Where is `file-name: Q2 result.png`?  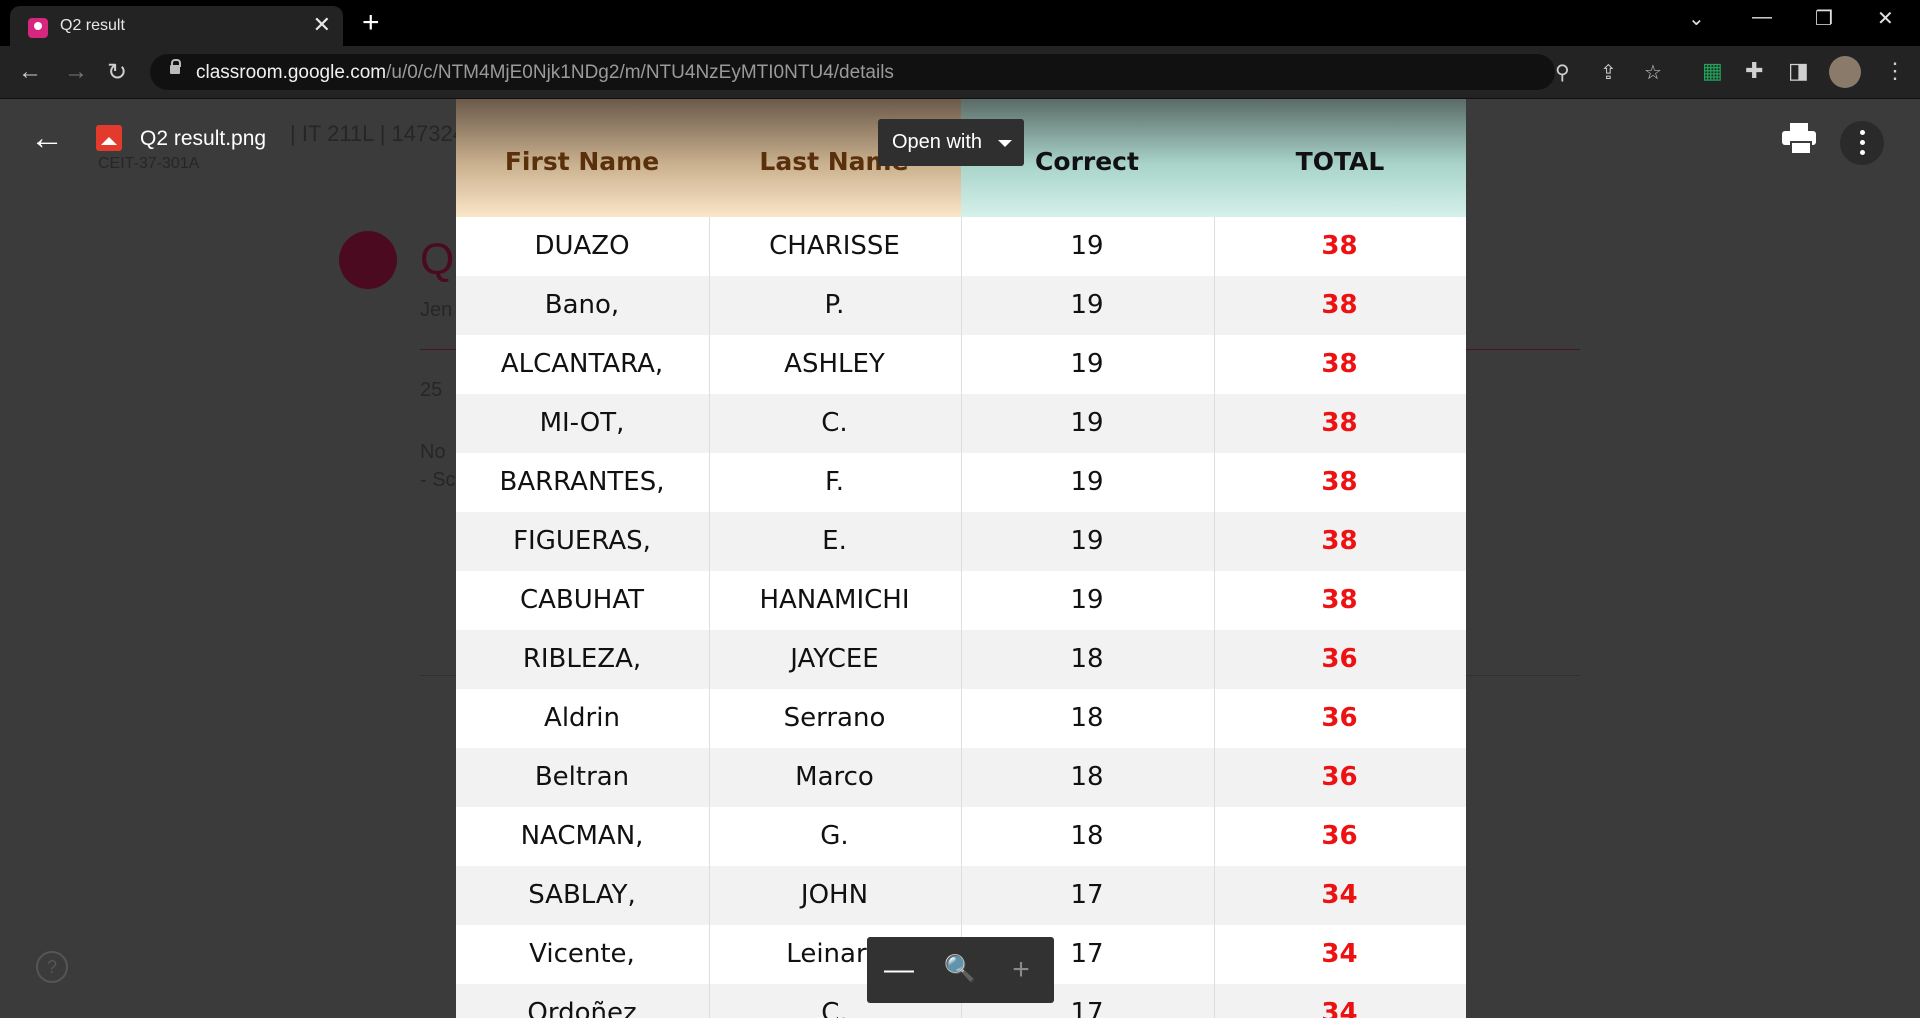
file-name: Q2 result.png is located at coordinates (203, 138).